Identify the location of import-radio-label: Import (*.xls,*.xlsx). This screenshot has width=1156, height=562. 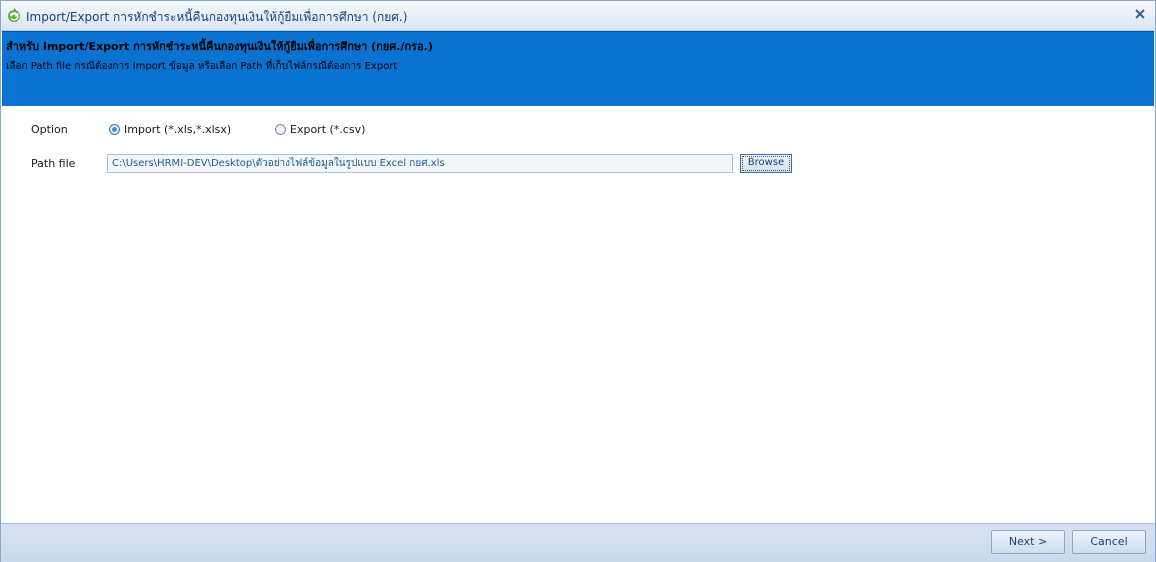
(178, 129).